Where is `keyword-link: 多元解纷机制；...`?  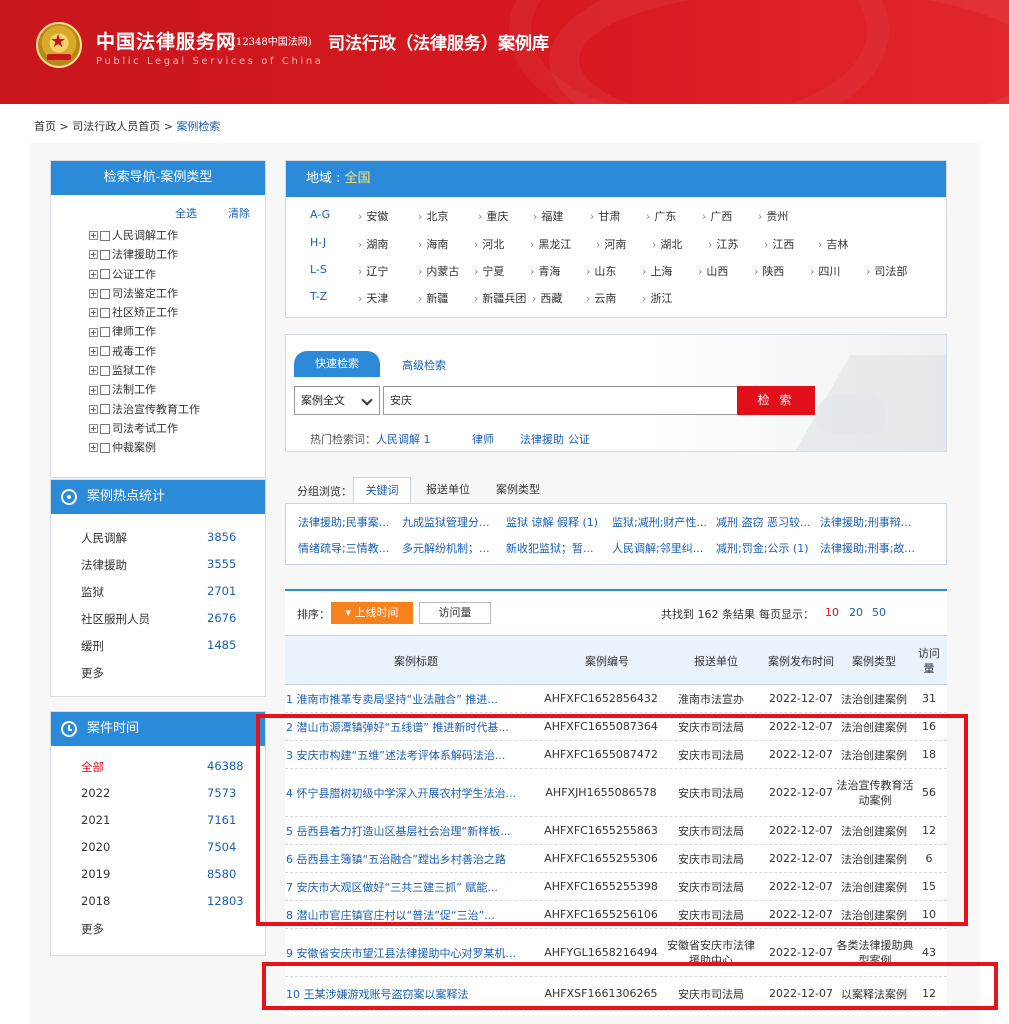
keyword-link: 多元解纷机制；... is located at coordinates (446, 548).